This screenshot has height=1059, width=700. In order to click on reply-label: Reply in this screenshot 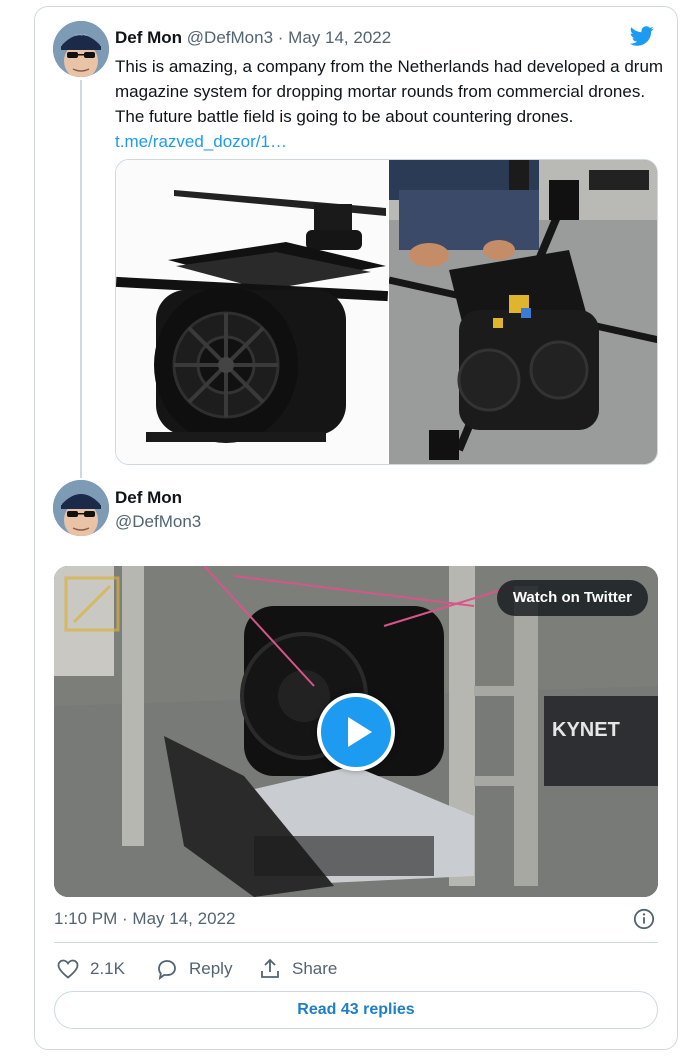, I will do `click(211, 968)`.